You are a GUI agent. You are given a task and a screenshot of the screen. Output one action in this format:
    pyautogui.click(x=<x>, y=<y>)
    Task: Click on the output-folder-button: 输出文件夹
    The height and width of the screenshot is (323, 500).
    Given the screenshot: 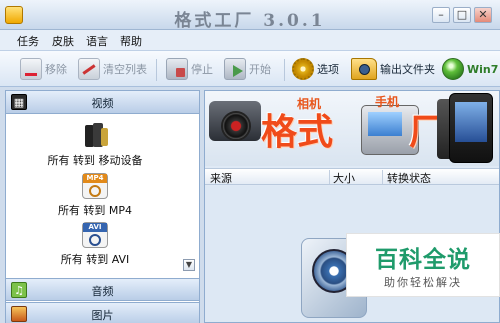 What is the action you would take?
    pyautogui.click(x=393, y=69)
    